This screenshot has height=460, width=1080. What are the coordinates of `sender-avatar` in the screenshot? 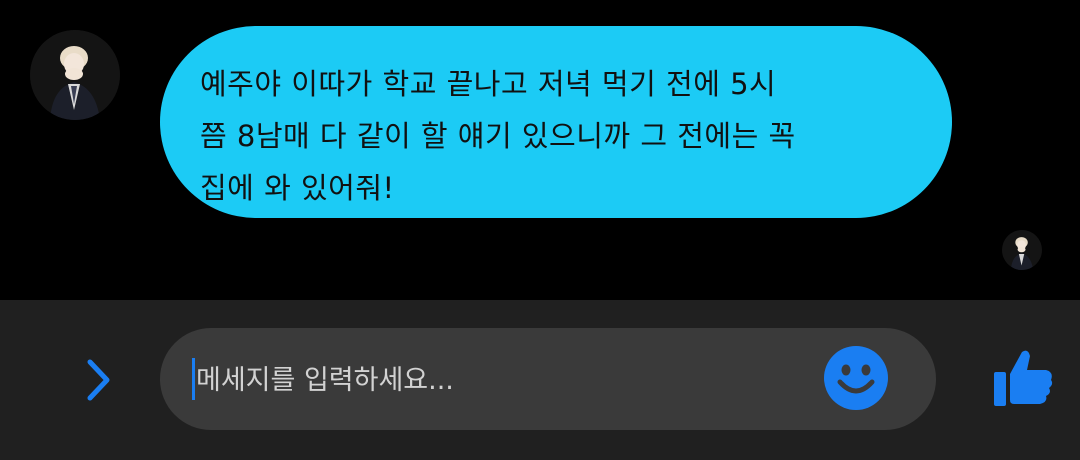 It's located at (75, 75).